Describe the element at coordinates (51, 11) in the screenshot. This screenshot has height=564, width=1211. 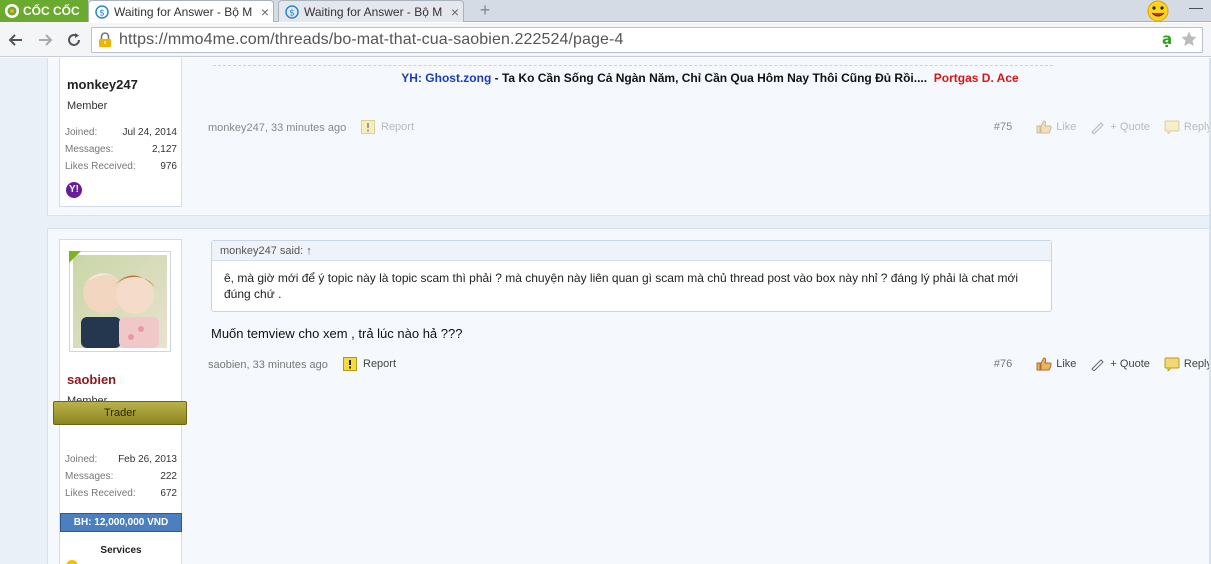
I see `brand-label: CỐC CỐC` at that location.